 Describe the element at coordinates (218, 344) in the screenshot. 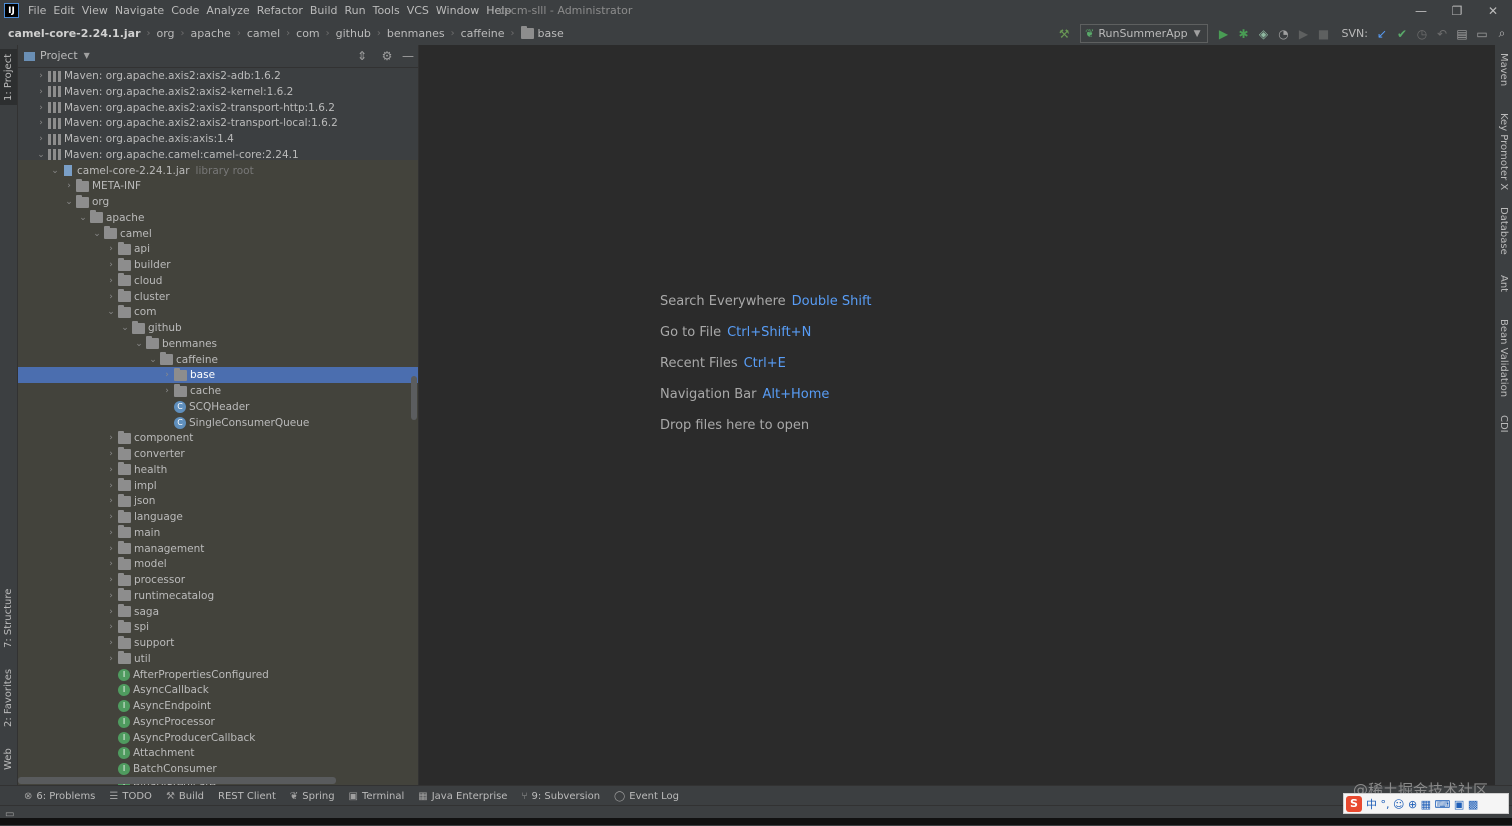

I see `tree-node: ⌄ benmanes` at that location.